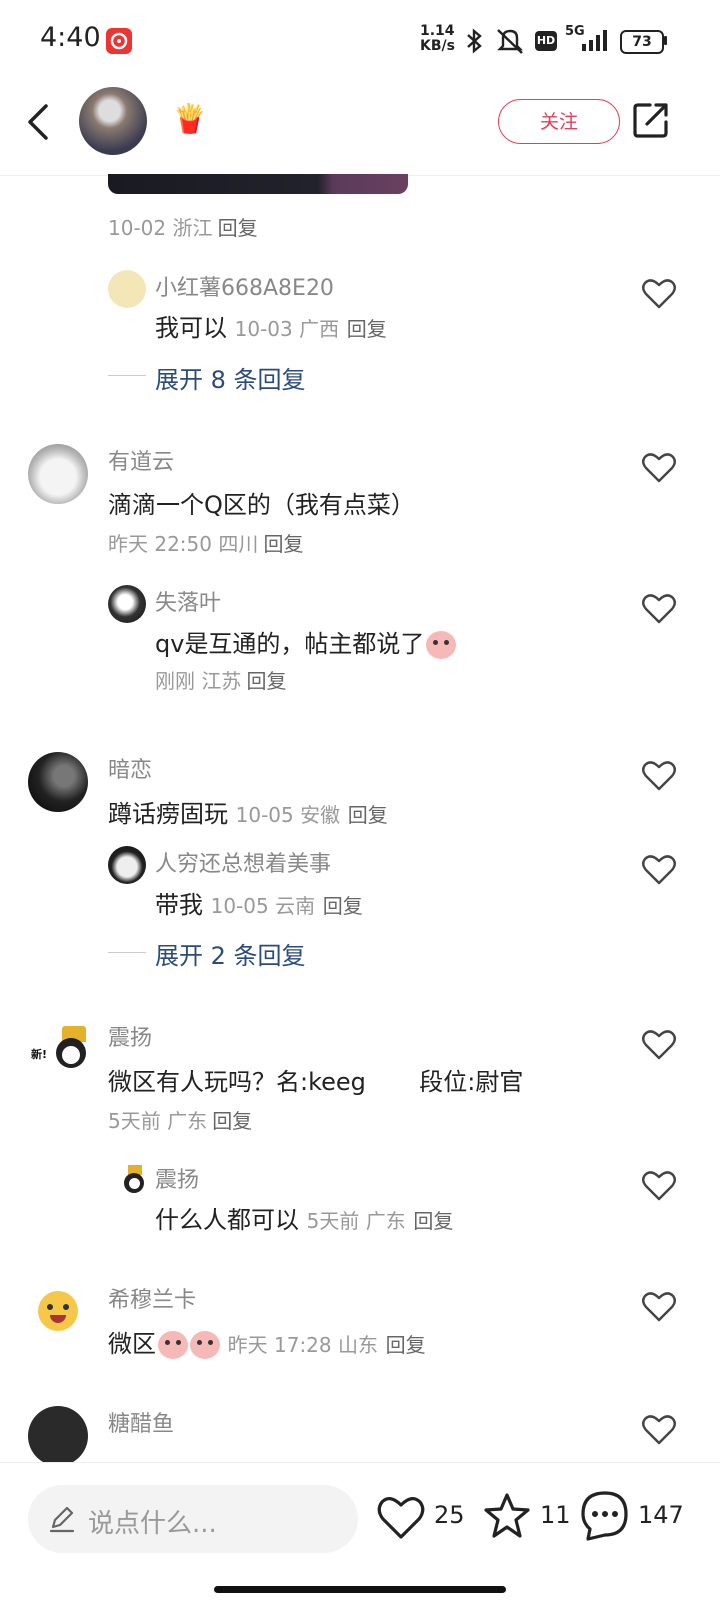 This screenshot has width=720, height=1602. What do you see at coordinates (244, 286) in the screenshot?
I see `commenter-name: 小红薯668A8E20` at bounding box center [244, 286].